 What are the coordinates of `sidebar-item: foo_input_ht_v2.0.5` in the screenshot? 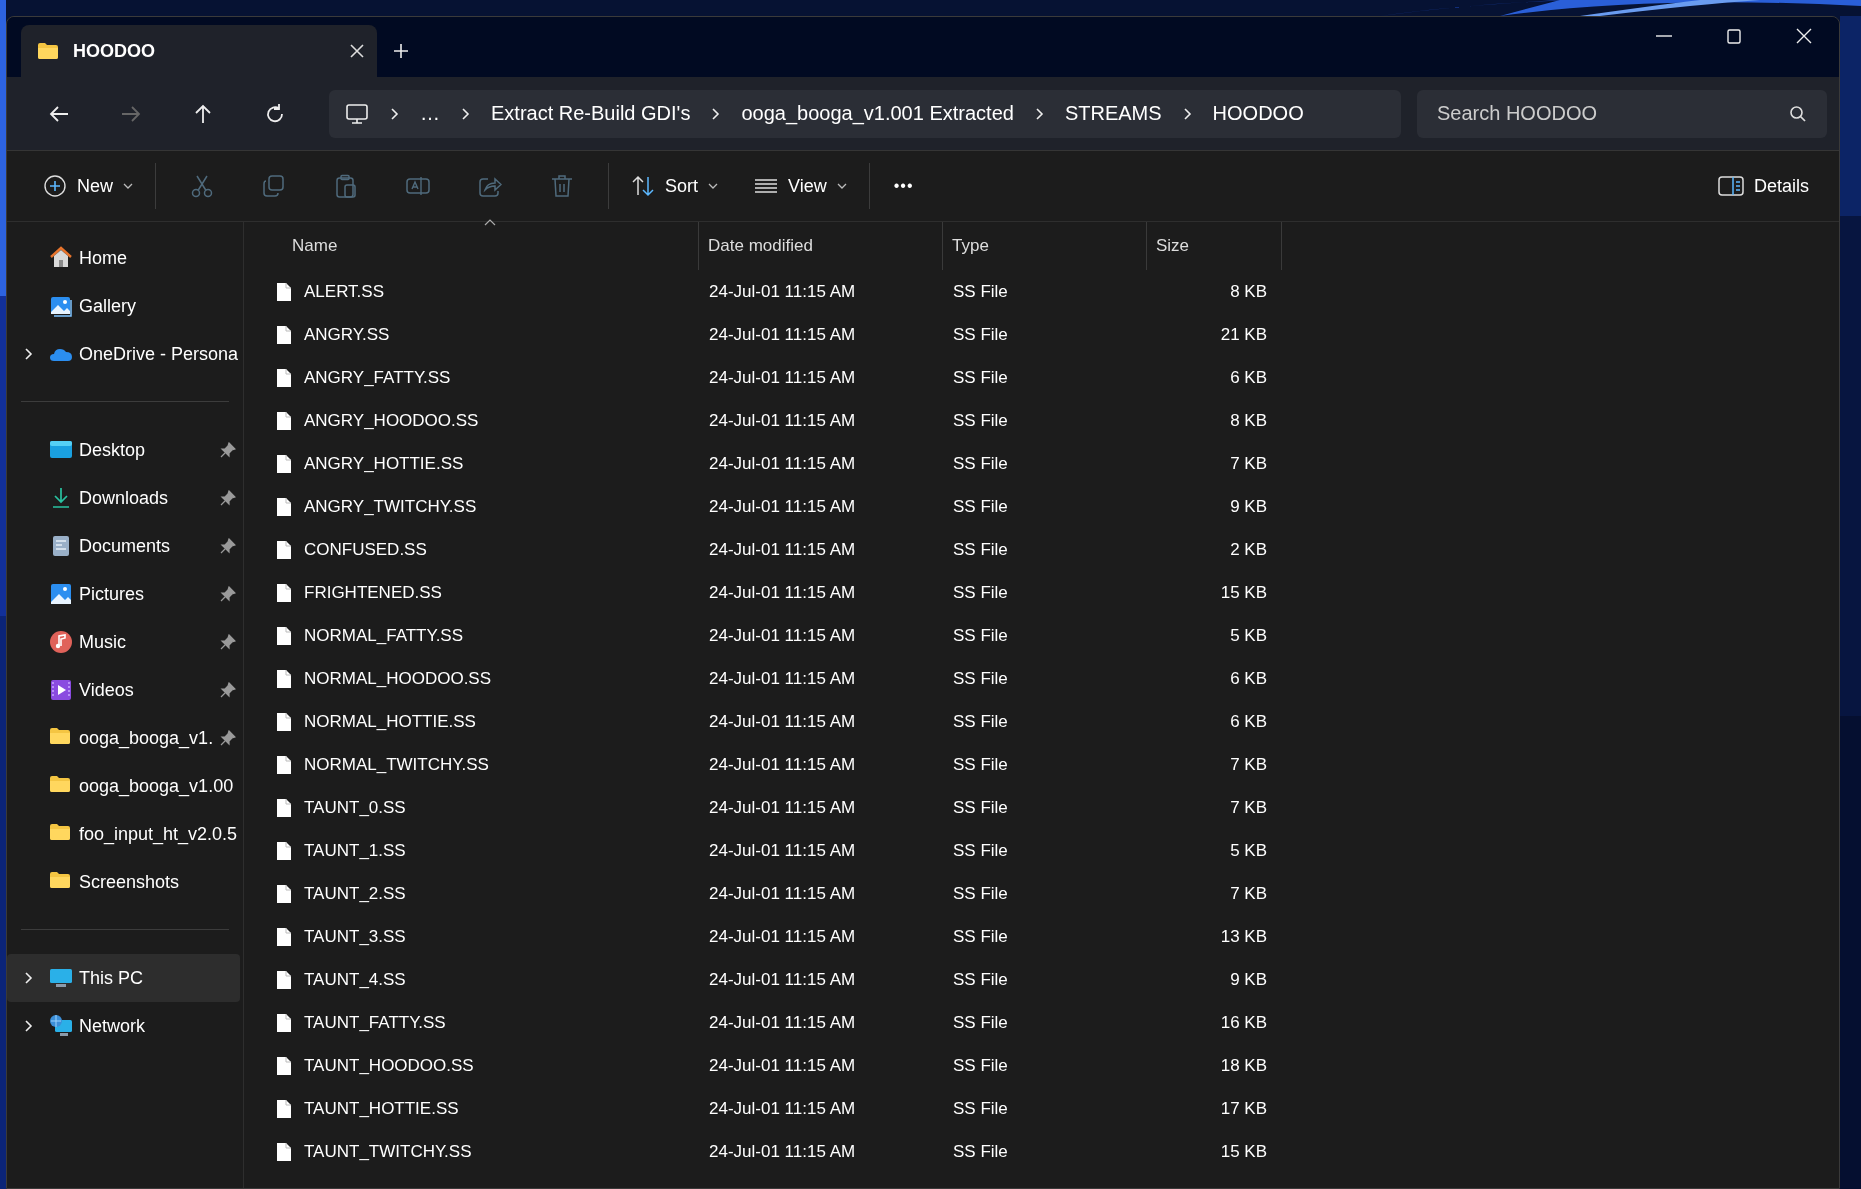 It's located at (123, 834).